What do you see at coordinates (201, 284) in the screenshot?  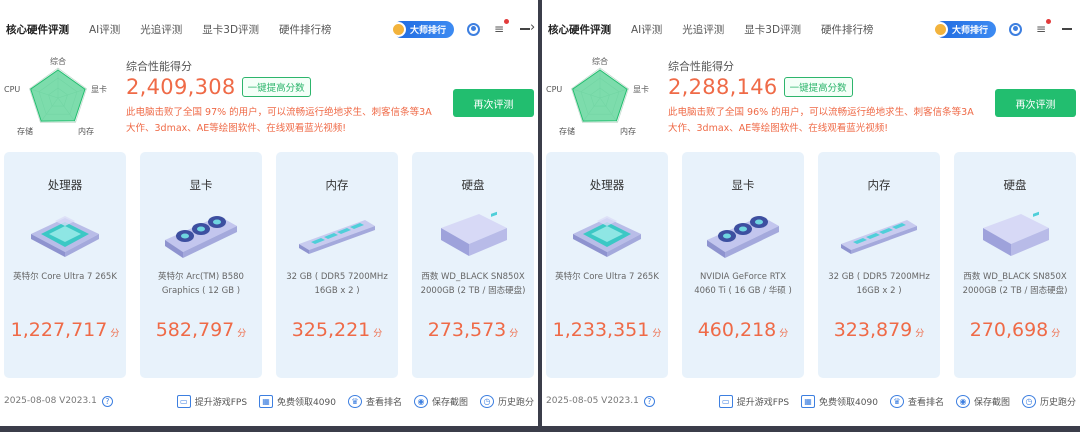 I see `card-spec: 英特尔 Arc(TM) B580 Graphics ( 12 GB )` at bounding box center [201, 284].